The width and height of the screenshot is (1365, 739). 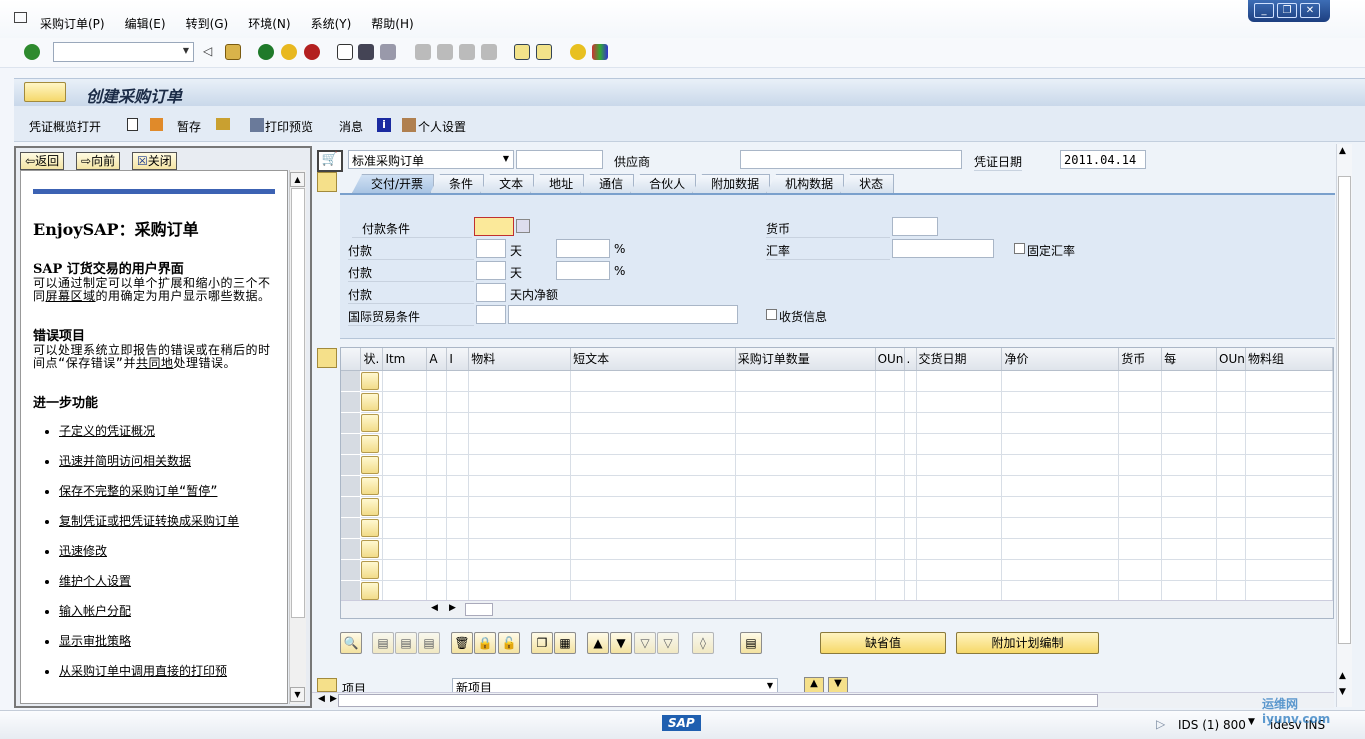 What do you see at coordinates (542, 643) in the screenshot?
I see `copy-icon: ❐` at bounding box center [542, 643].